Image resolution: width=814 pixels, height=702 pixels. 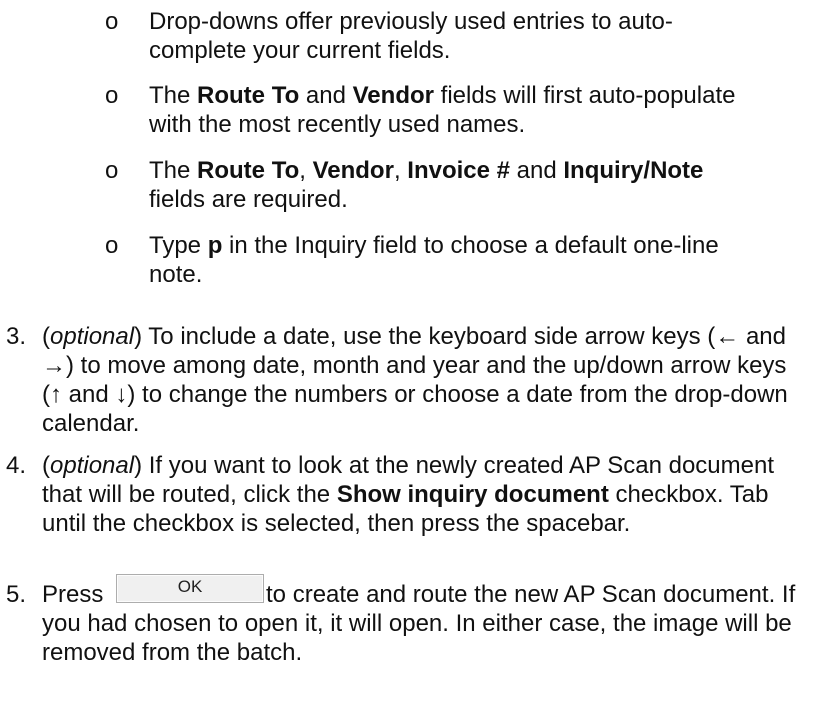 What do you see at coordinates (16, 336) in the screenshot?
I see `step-number: 3.` at bounding box center [16, 336].